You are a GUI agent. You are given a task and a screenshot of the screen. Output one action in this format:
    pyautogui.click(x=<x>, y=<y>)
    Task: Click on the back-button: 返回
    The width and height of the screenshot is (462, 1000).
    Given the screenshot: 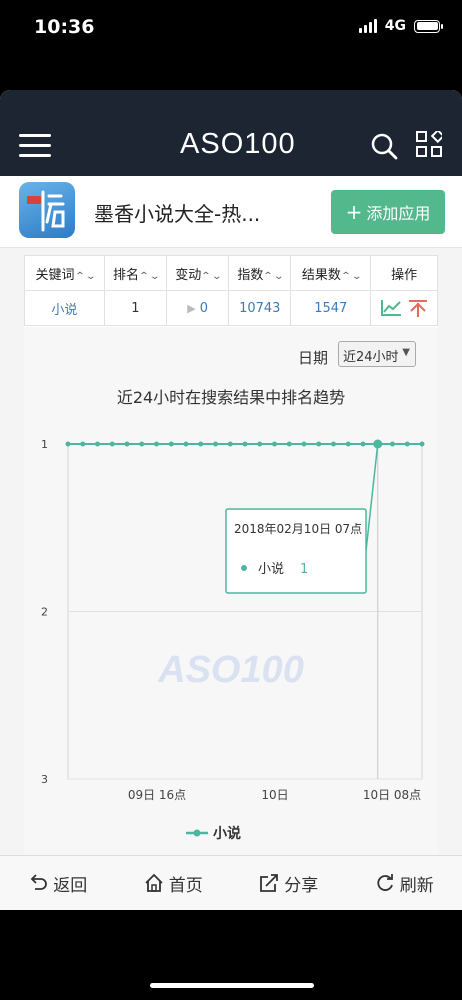 What is the action you would take?
    pyautogui.click(x=58, y=883)
    